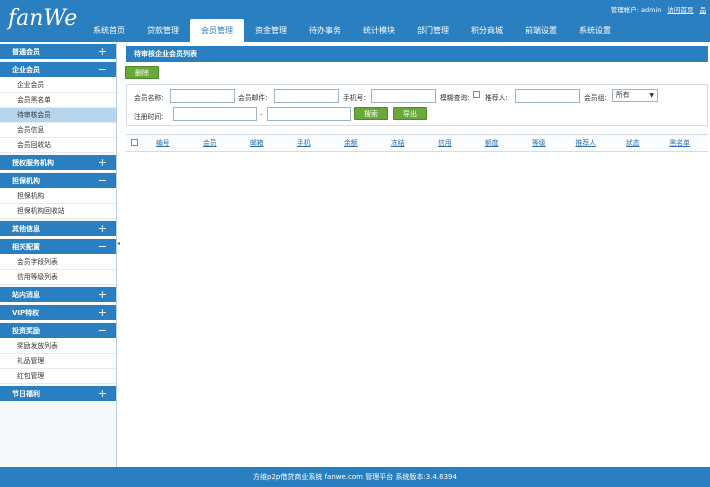 Image resolution: width=710 pixels, height=487 pixels. Describe the element at coordinates (163, 30) in the screenshot. I see `nav-tab-1: 贷款管理` at that location.